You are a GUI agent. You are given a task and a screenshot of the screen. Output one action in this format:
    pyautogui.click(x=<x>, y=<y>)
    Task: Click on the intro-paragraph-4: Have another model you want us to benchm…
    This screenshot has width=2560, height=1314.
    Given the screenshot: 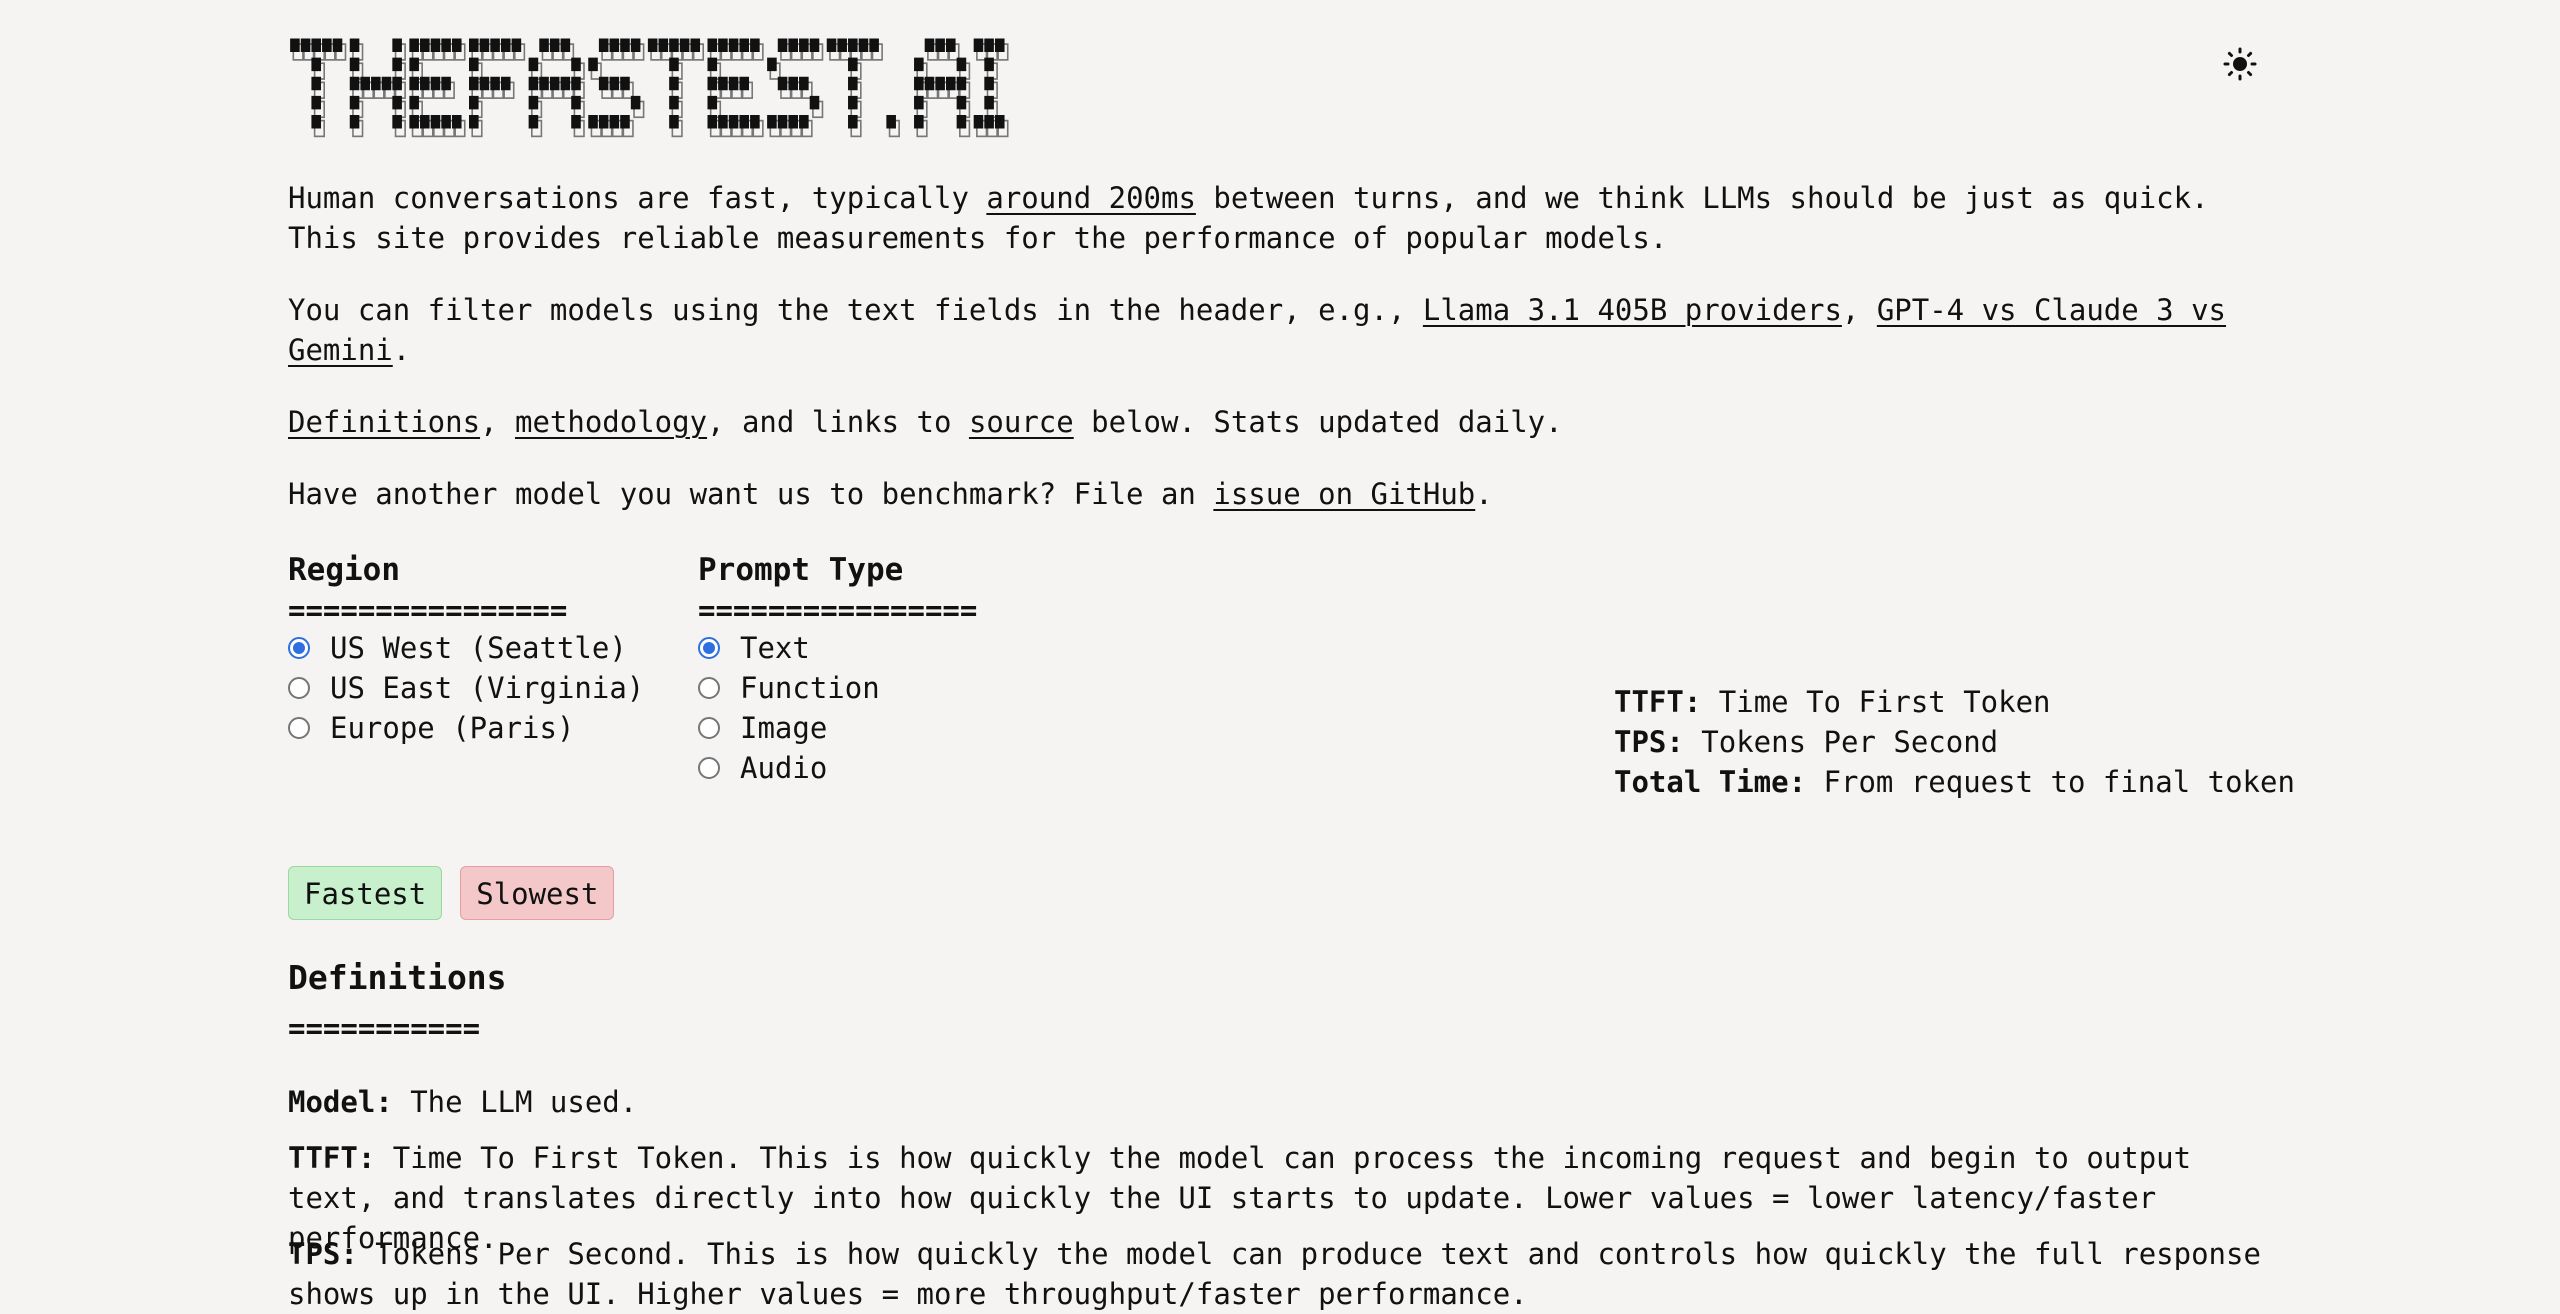 What is the action you would take?
    pyautogui.click(x=1280, y=494)
    